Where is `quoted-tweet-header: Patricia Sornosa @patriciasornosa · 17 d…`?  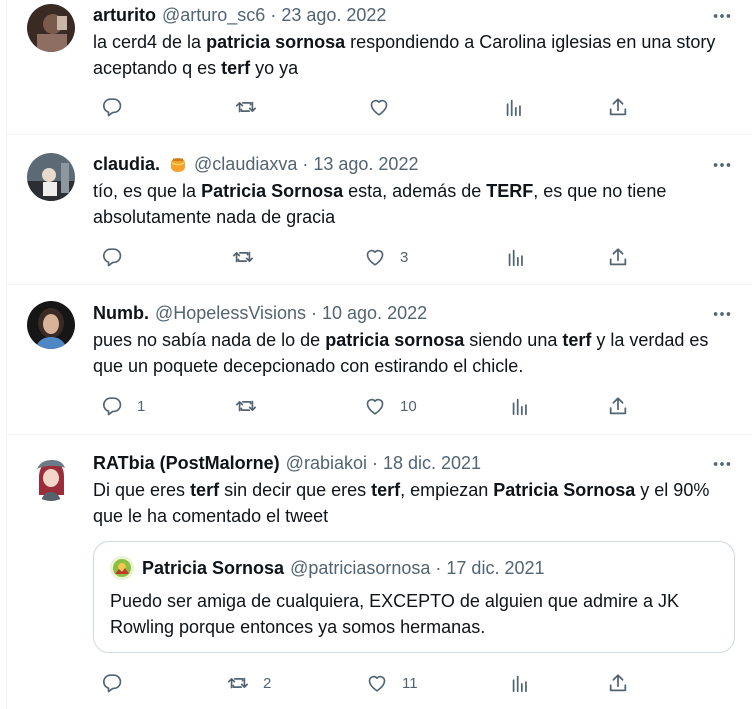 quoted-tweet-header: Patricia Sornosa @patriciasornosa · 17 d… is located at coordinates (327, 568).